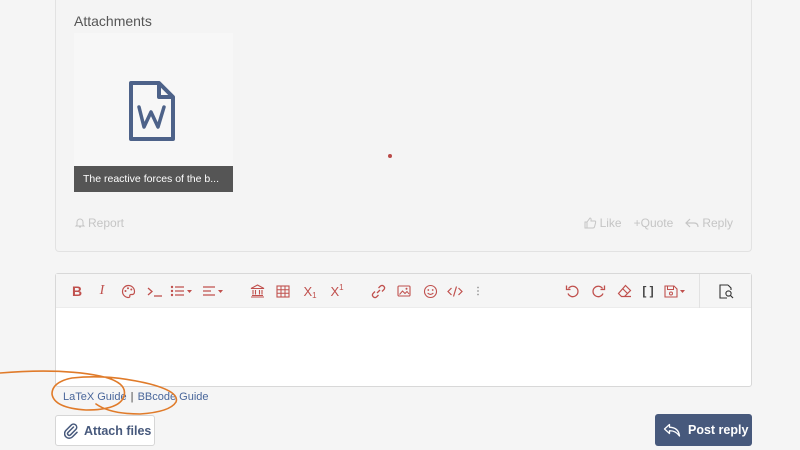 This screenshot has width=800, height=450. I want to click on post-actions: Like +Quote Reply, so click(658, 223).